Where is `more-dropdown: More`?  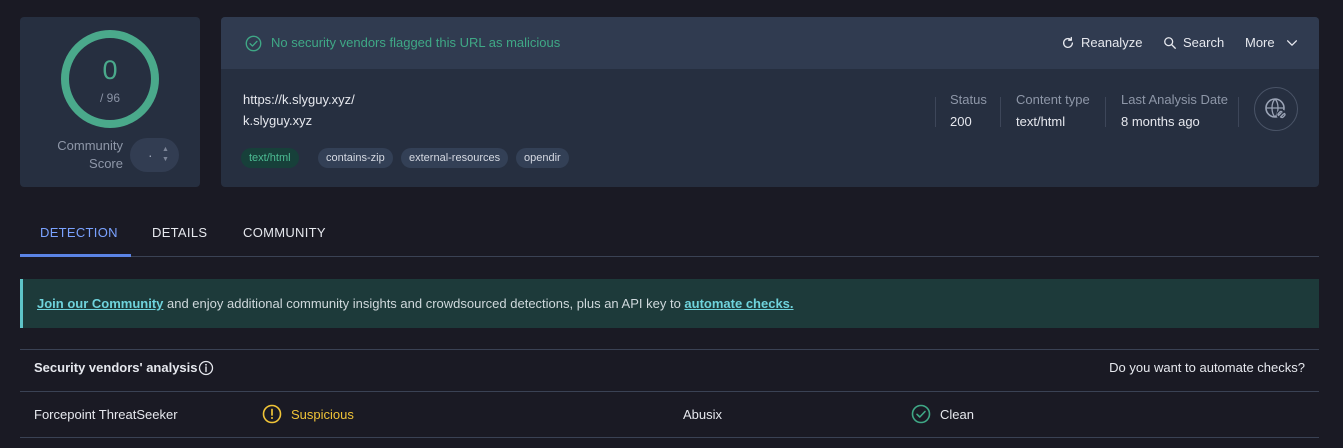
more-dropdown: More is located at coordinates (1272, 42).